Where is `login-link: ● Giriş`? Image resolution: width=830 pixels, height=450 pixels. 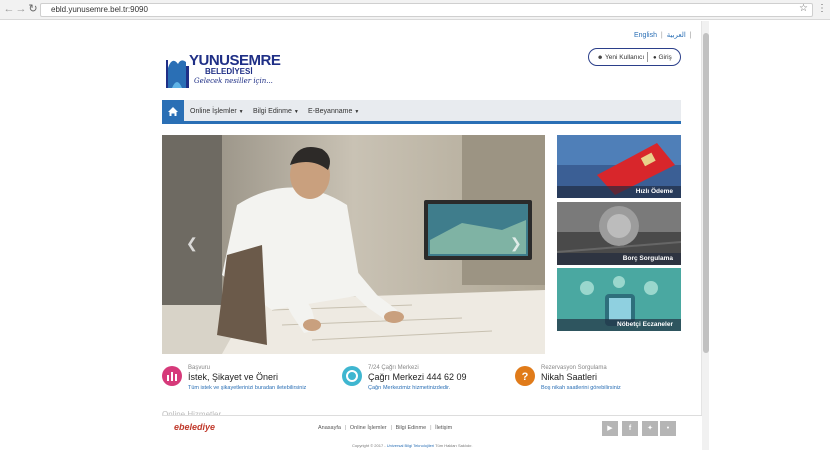
login-link: ● Giriş is located at coordinates (662, 57).